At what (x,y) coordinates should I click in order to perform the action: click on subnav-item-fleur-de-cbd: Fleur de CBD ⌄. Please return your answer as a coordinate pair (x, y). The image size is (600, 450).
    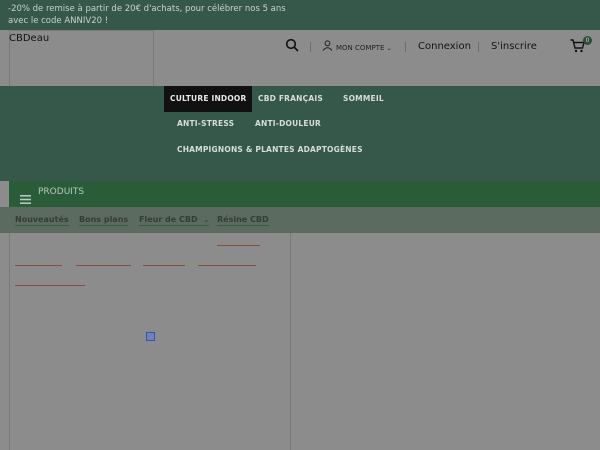
    Looking at the image, I should click on (174, 220).